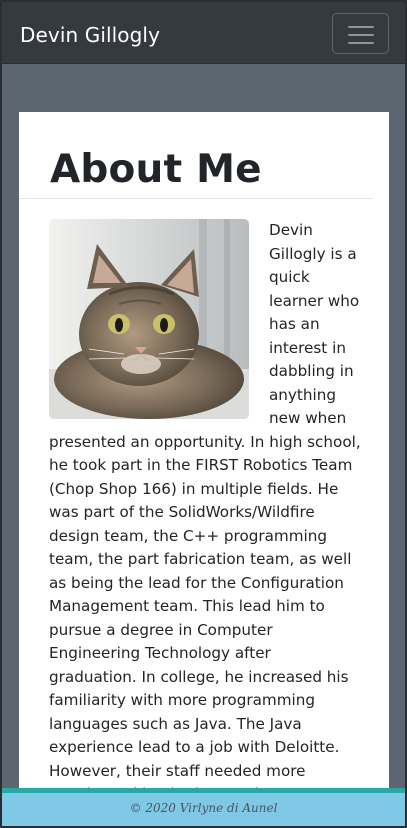  Describe the element at coordinates (203, 32) in the screenshot. I see `navbar: Devin Gillogly` at that location.